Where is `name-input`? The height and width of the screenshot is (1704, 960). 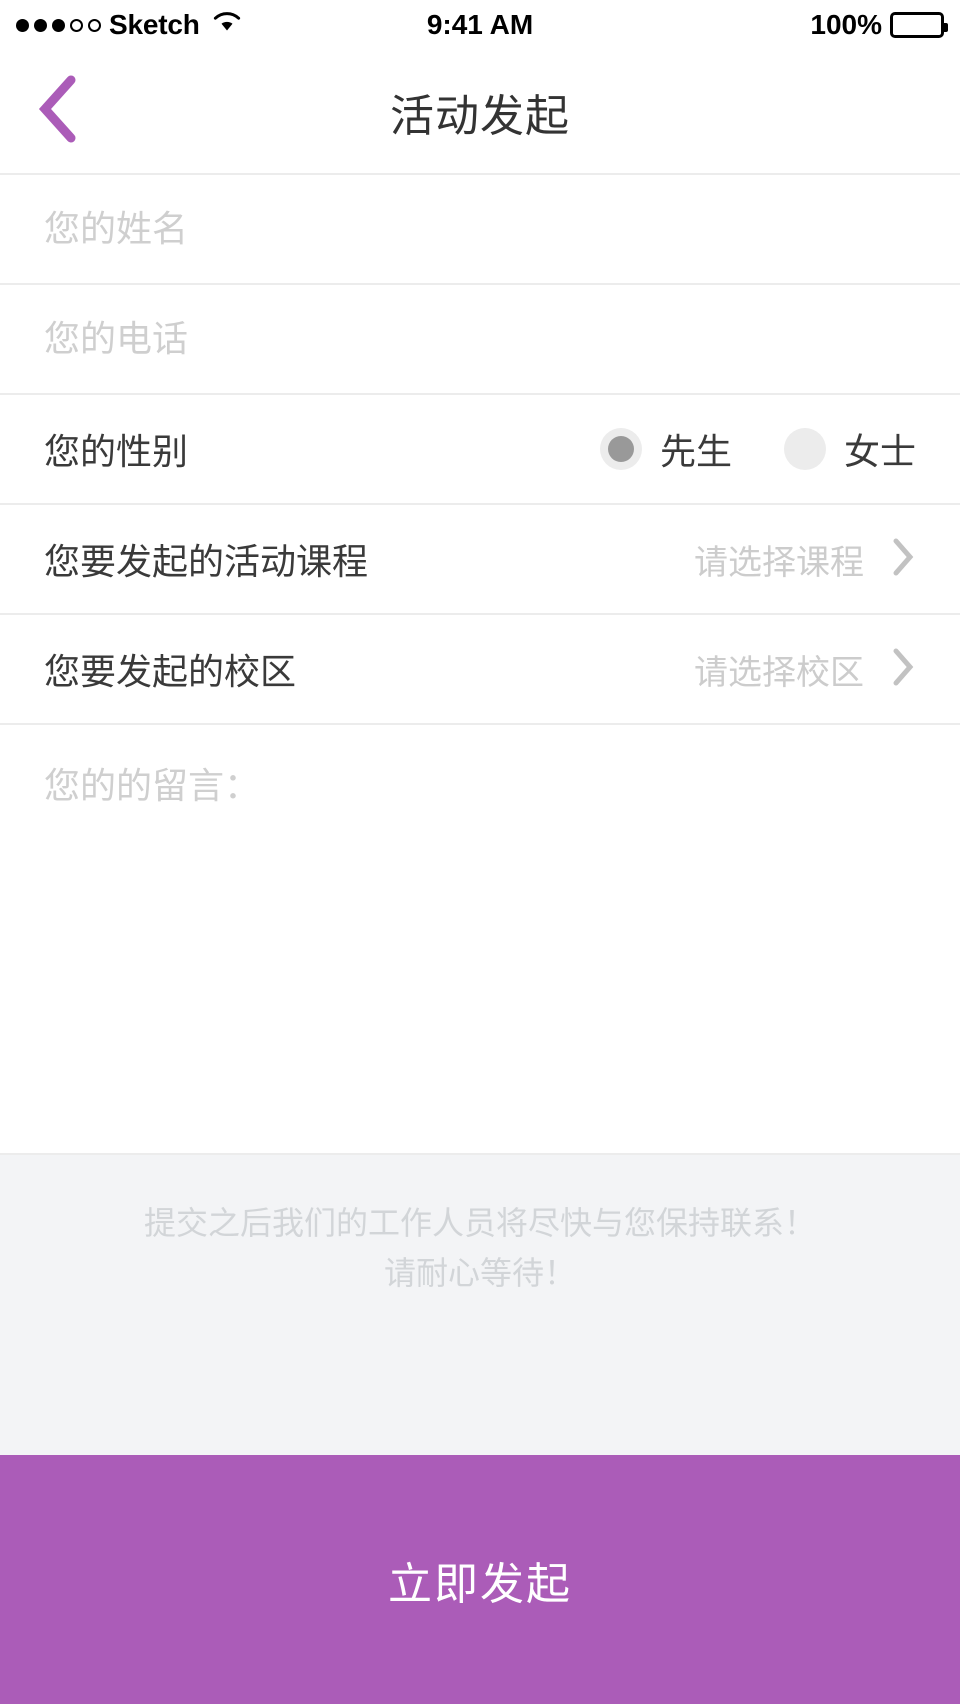 name-input is located at coordinates (480, 229).